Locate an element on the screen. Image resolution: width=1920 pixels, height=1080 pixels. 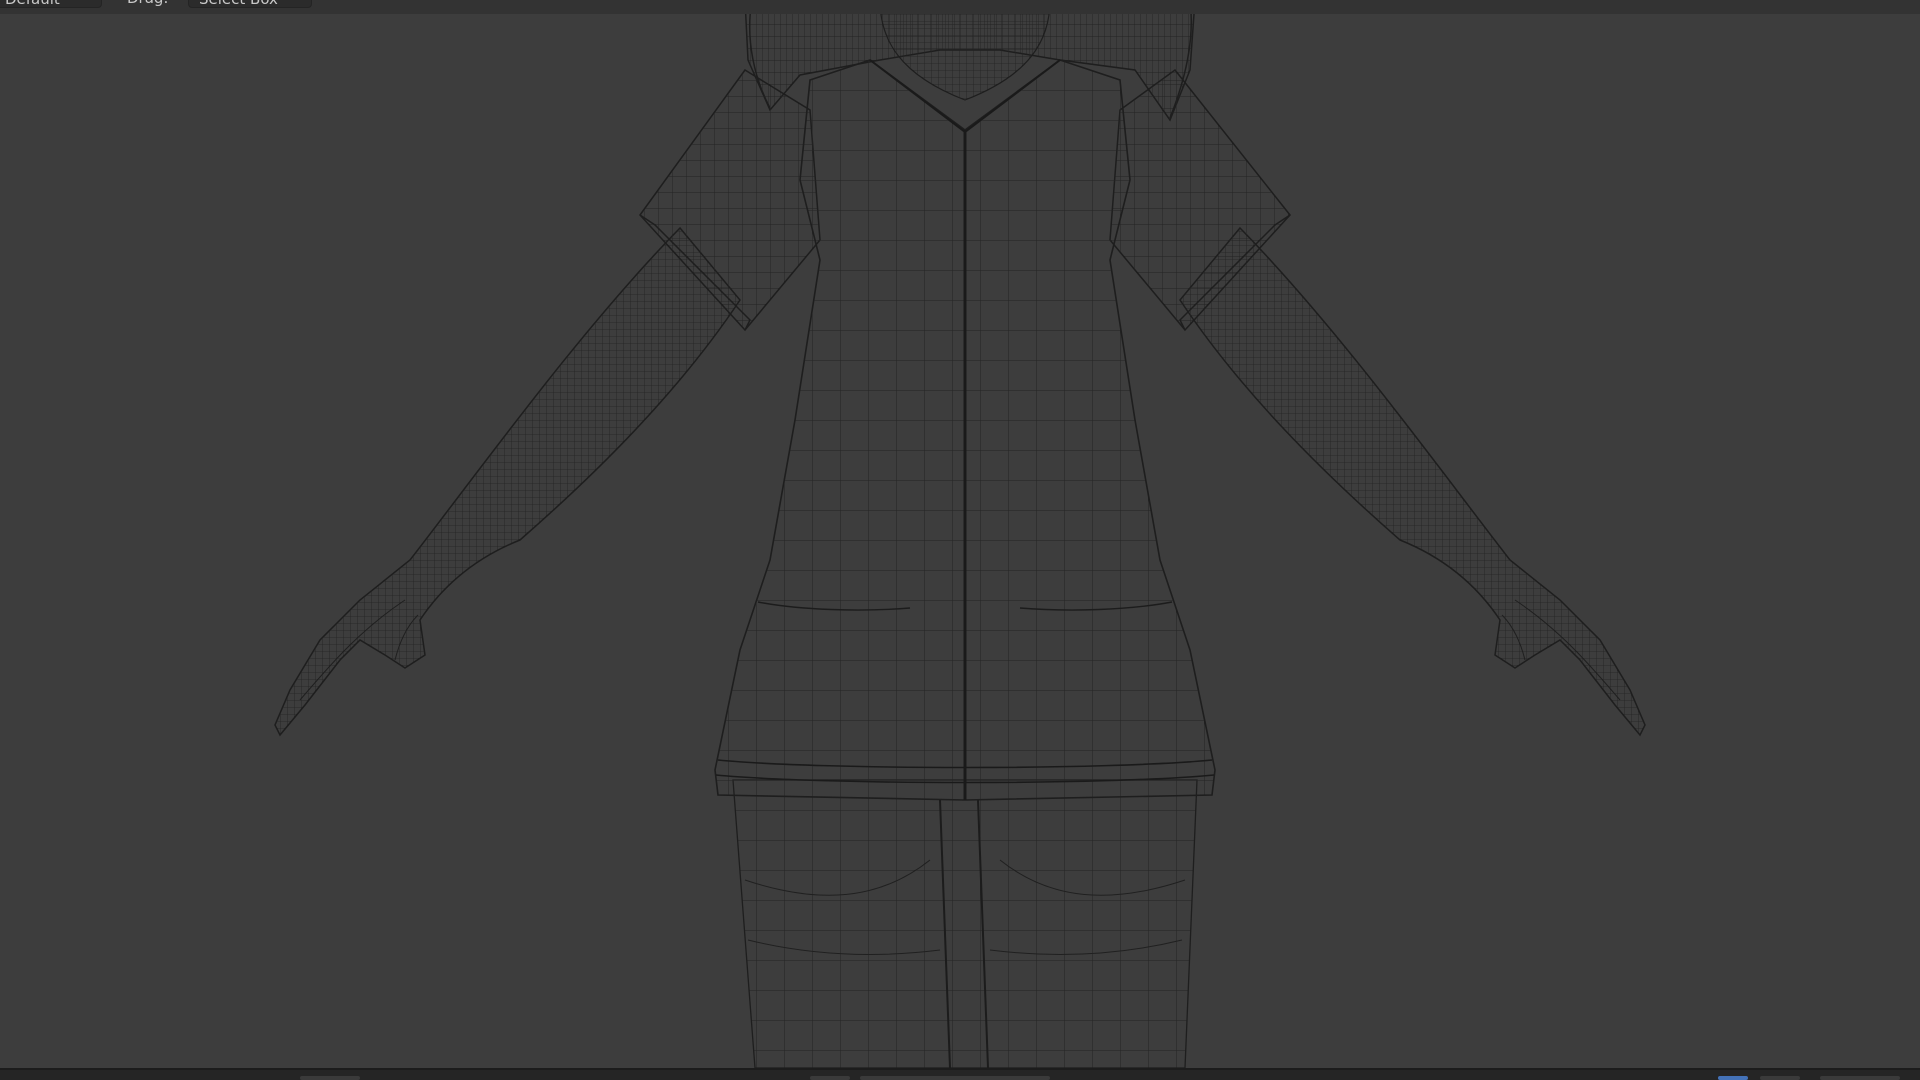
left-arm-mesh is located at coordinates (507, 481).